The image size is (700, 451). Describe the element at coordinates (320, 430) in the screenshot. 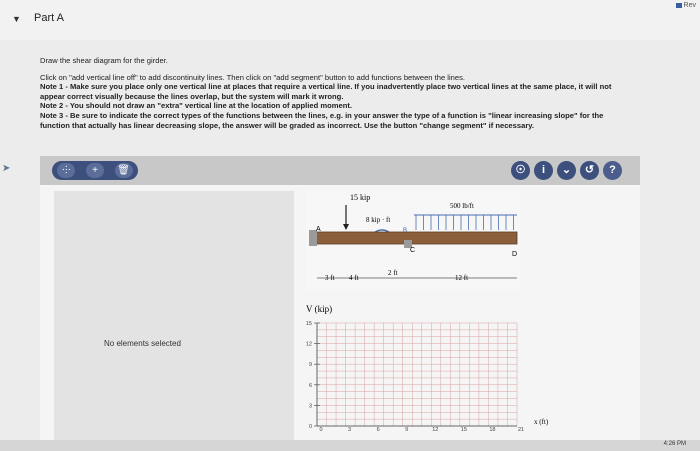

I see `x-tick-label: 0` at that location.